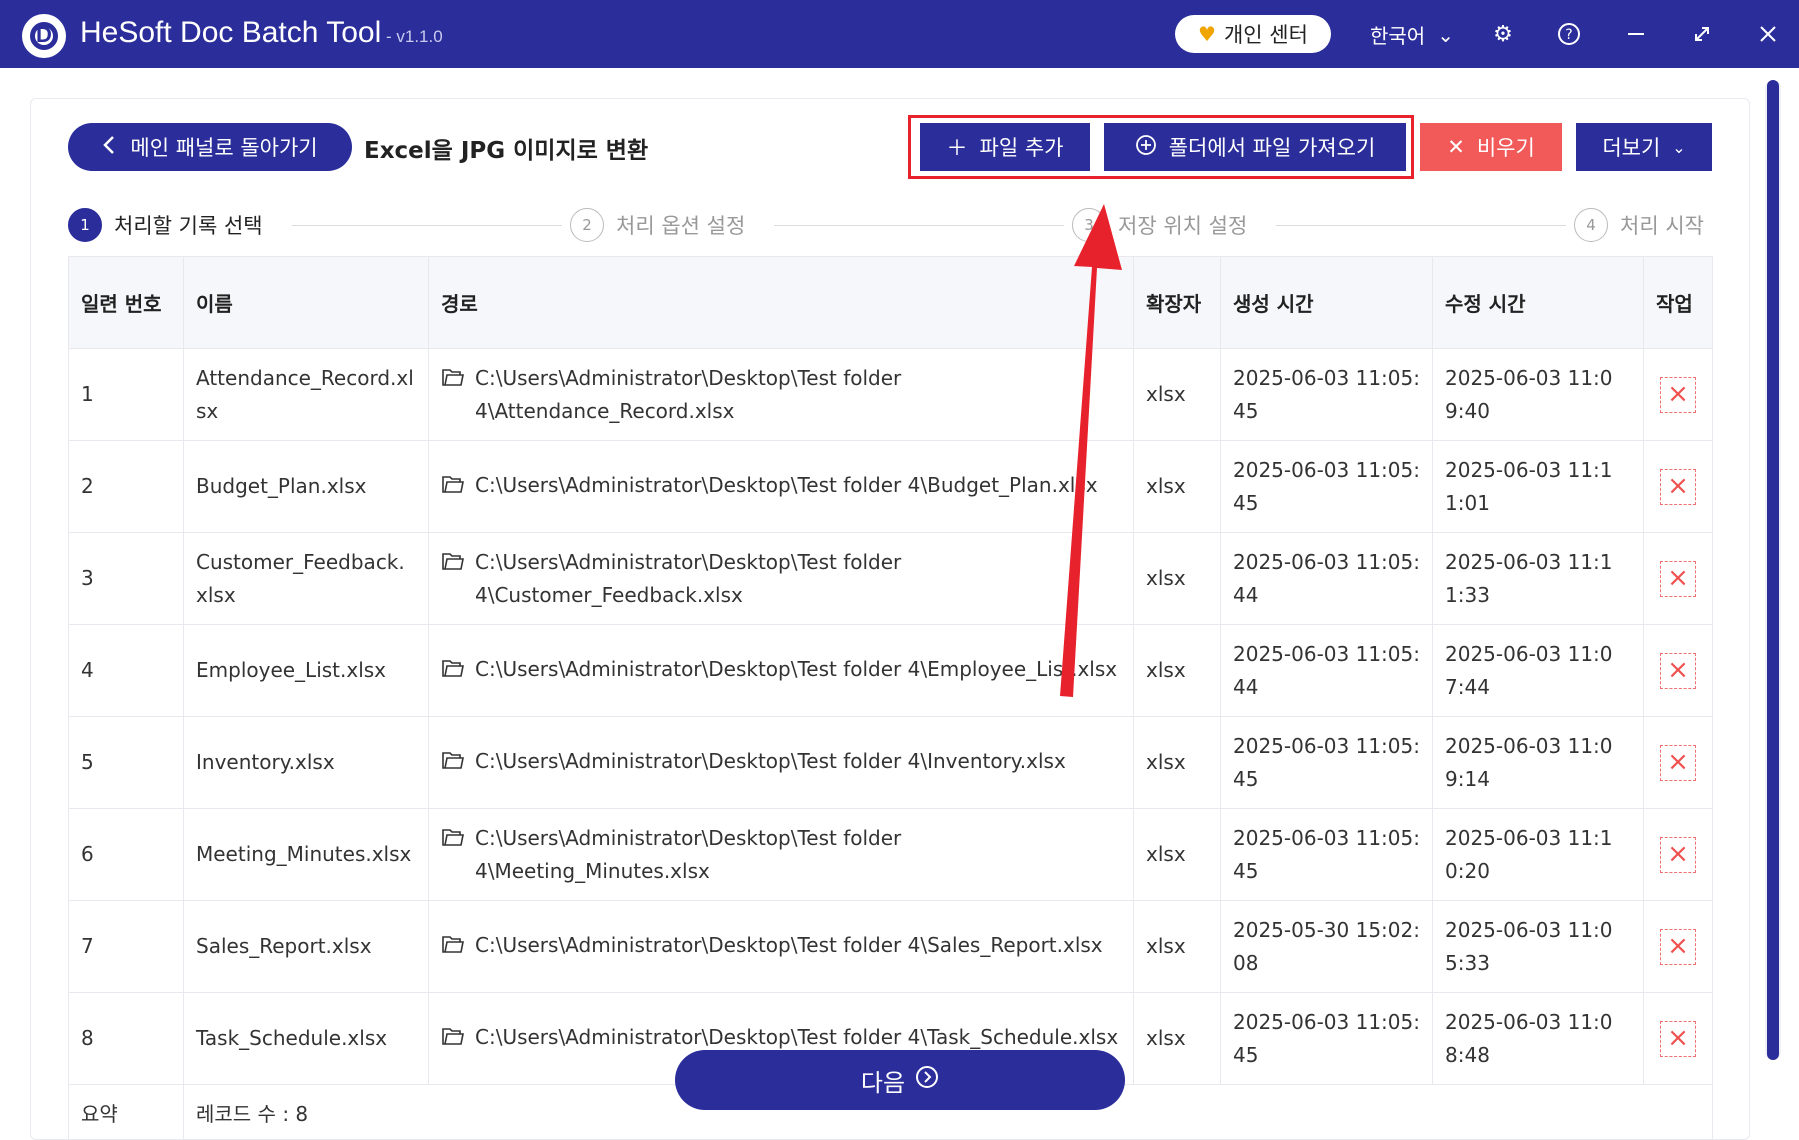  Describe the element at coordinates (1678, 302) in the screenshot. I see `column-header-action: 작업` at that location.